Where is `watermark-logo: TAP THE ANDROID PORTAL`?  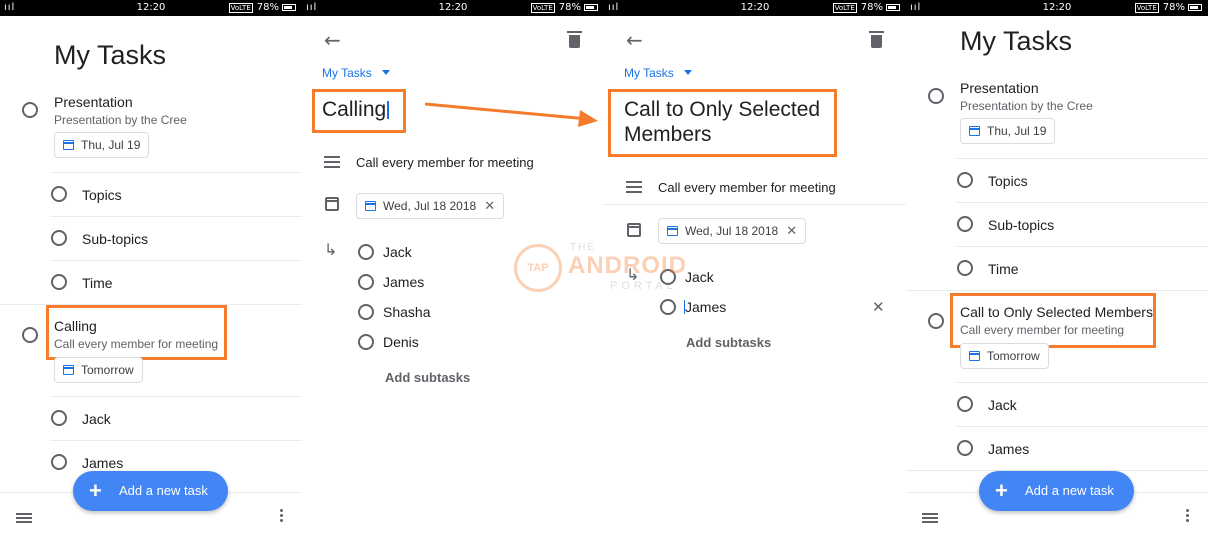 watermark-logo: TAP THE ANDROID PORTAL is located at coordinates (604, 269).